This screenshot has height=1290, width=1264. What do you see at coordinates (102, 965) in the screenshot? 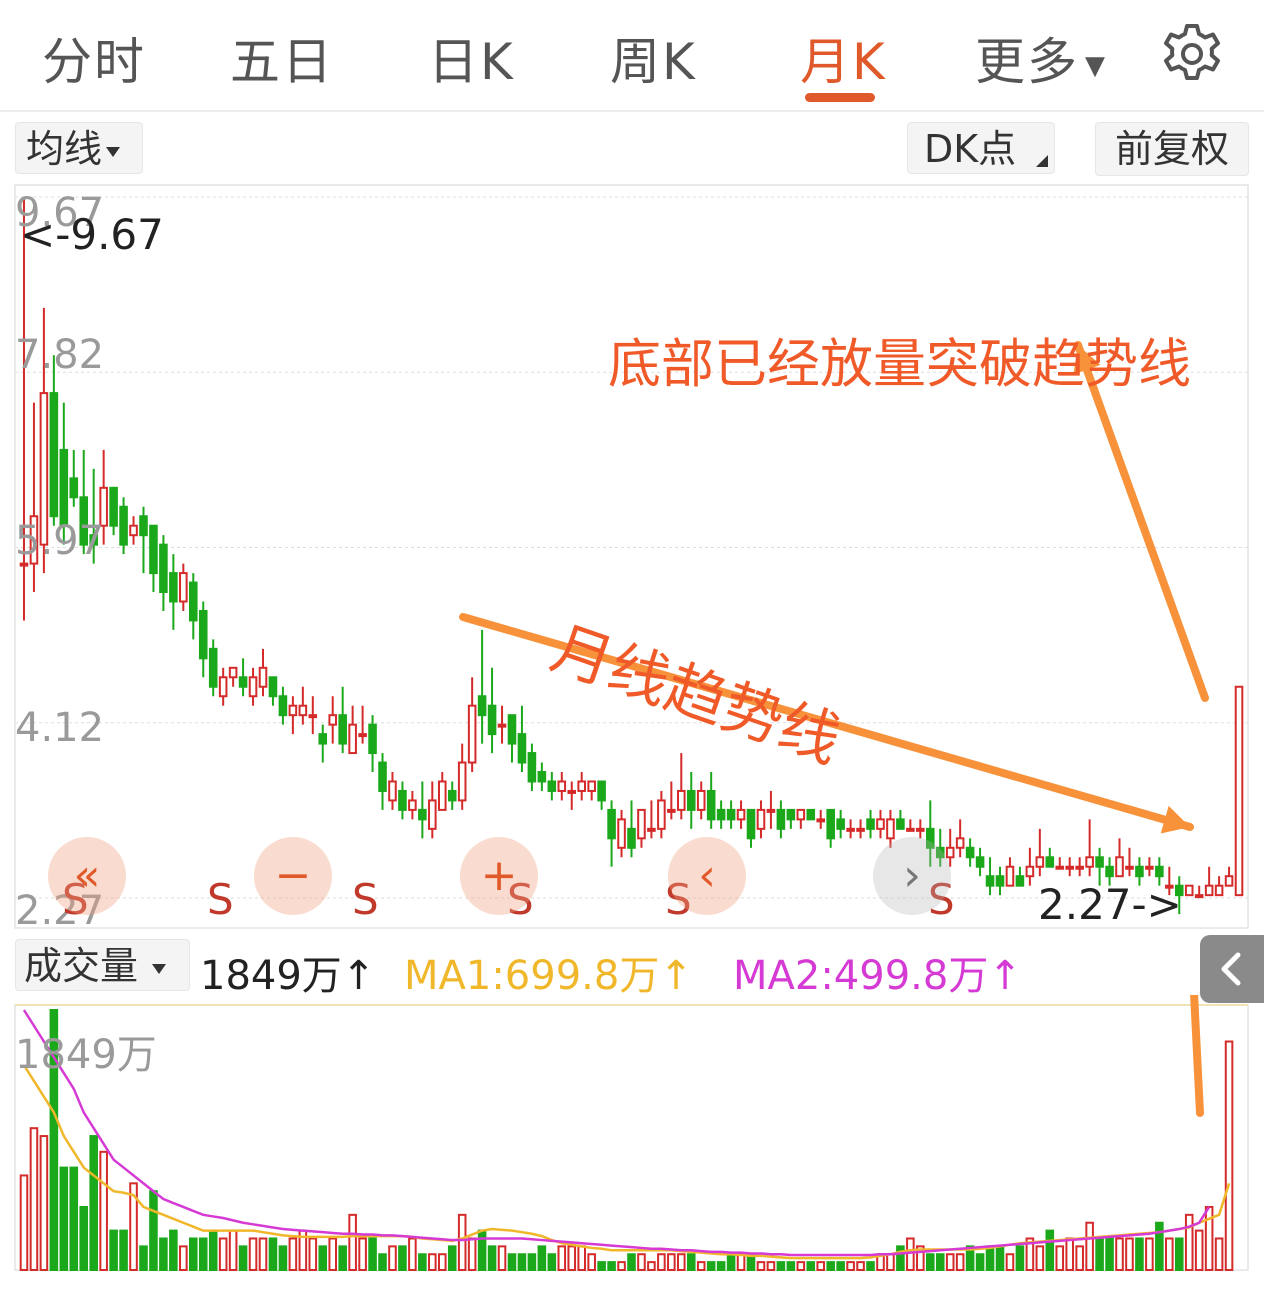
I see `volume-indicator-select: 成交量` at bounding box center [102, 965].